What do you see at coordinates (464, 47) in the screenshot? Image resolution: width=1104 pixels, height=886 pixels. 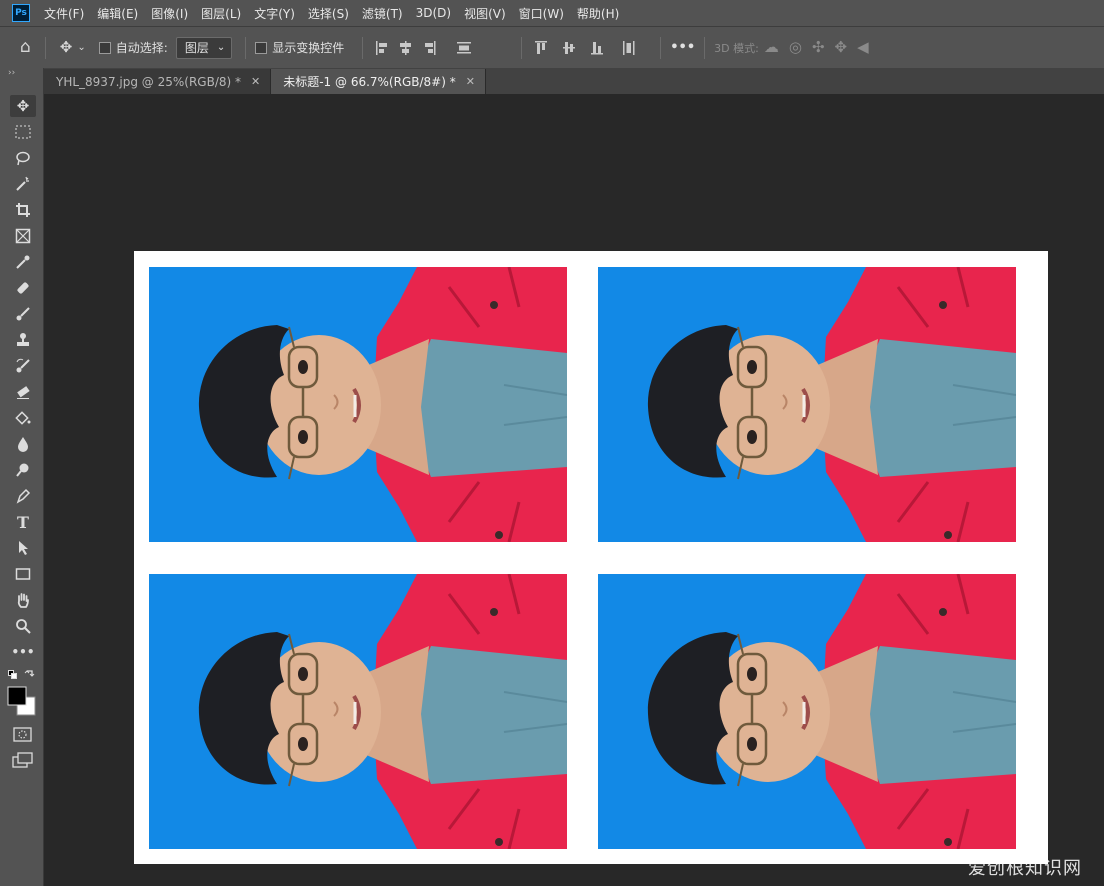 I see `distribute-icon` at bounding box center [464, 47].